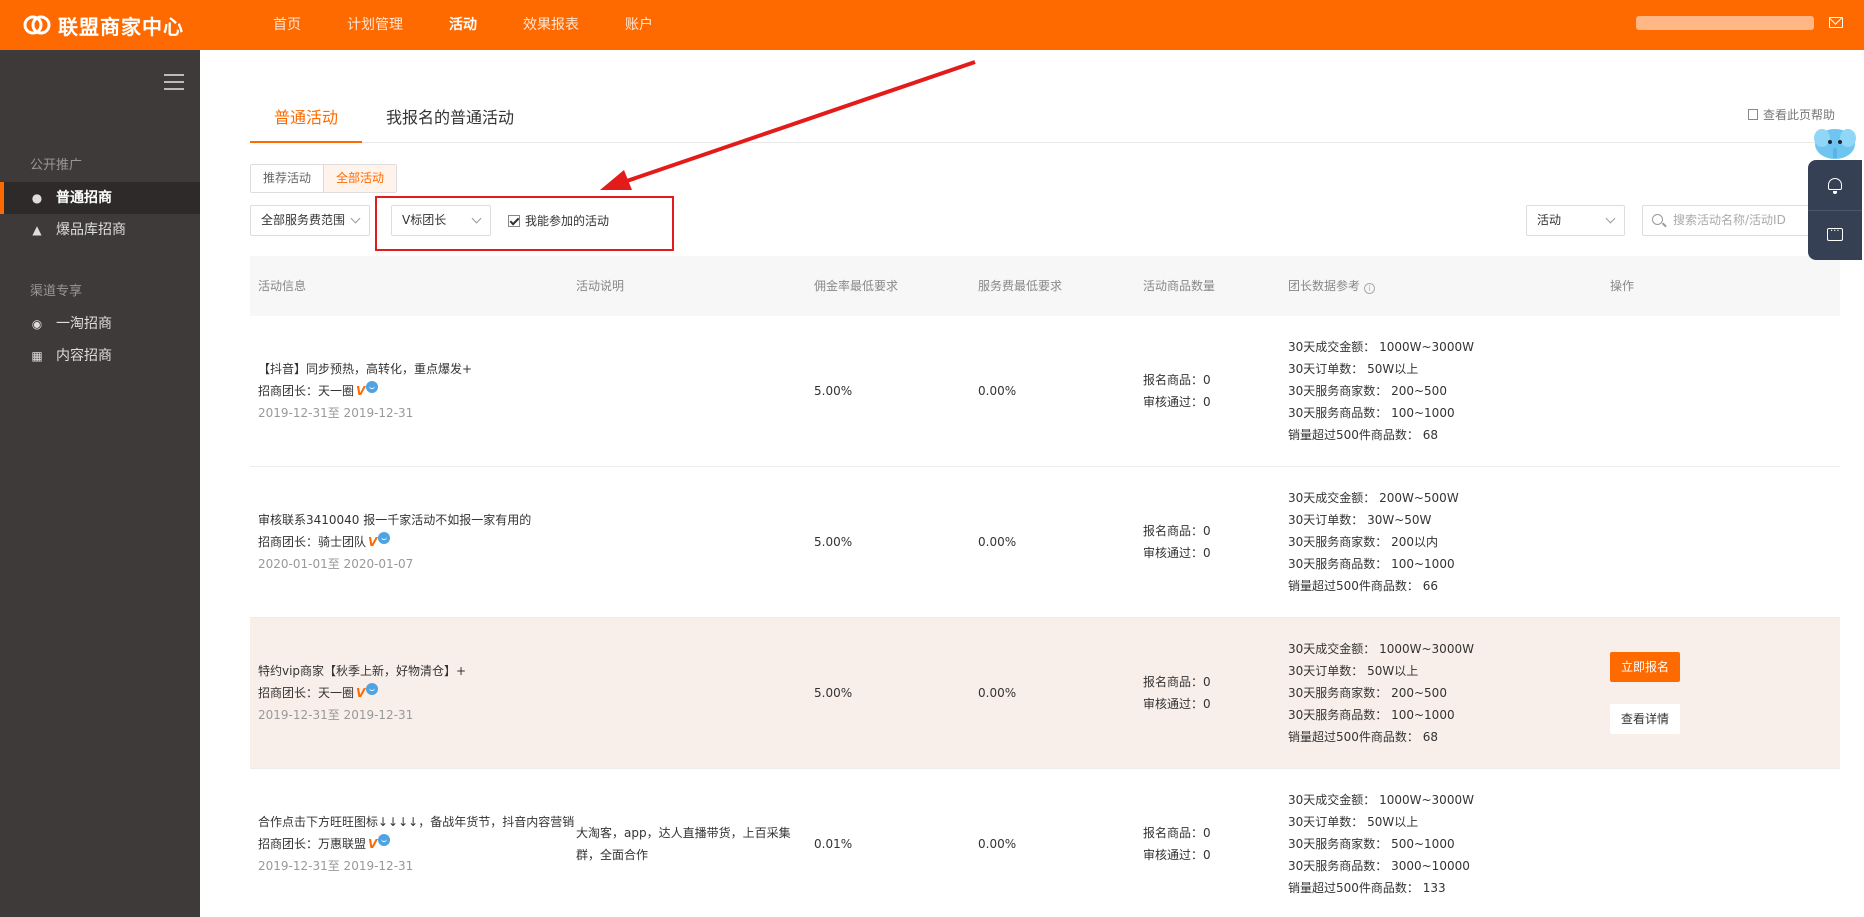 This screenshot has width=1864, height=917. Describe the element at coordinates (336, 564) in the screenshot. I see `activity-dates: 2020-01-01至 2020-01-07` at that location.